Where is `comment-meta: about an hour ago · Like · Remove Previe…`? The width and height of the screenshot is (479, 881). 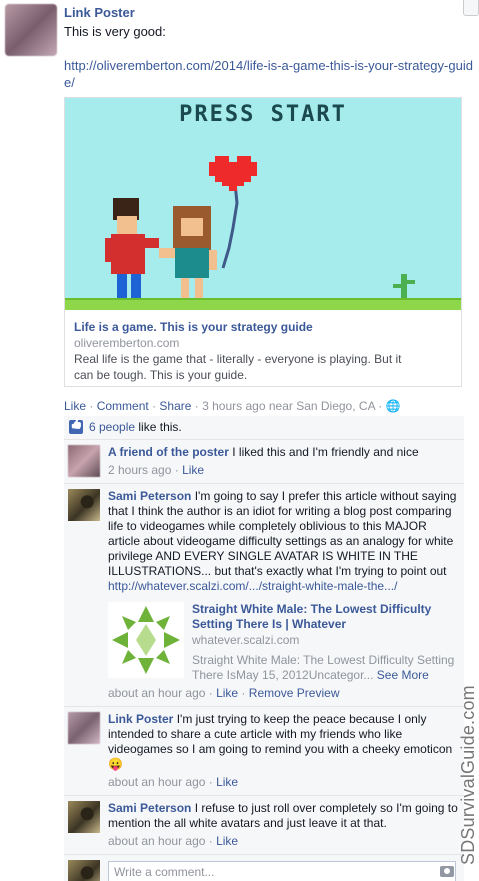
comment-meta: about an hour ago · Like · Remove Previe… is located at coordinates (224, 693).